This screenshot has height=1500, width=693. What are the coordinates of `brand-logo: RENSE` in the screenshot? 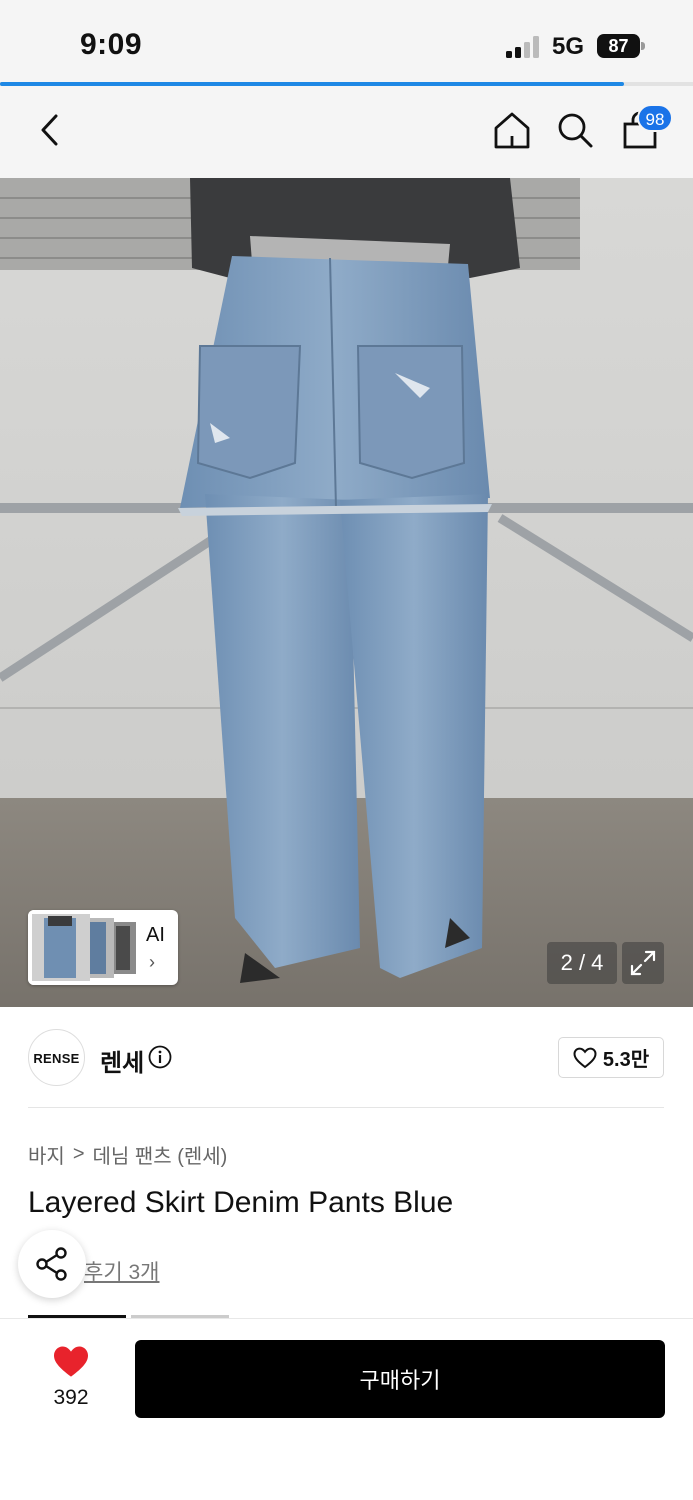 It's located at (56, 1057).